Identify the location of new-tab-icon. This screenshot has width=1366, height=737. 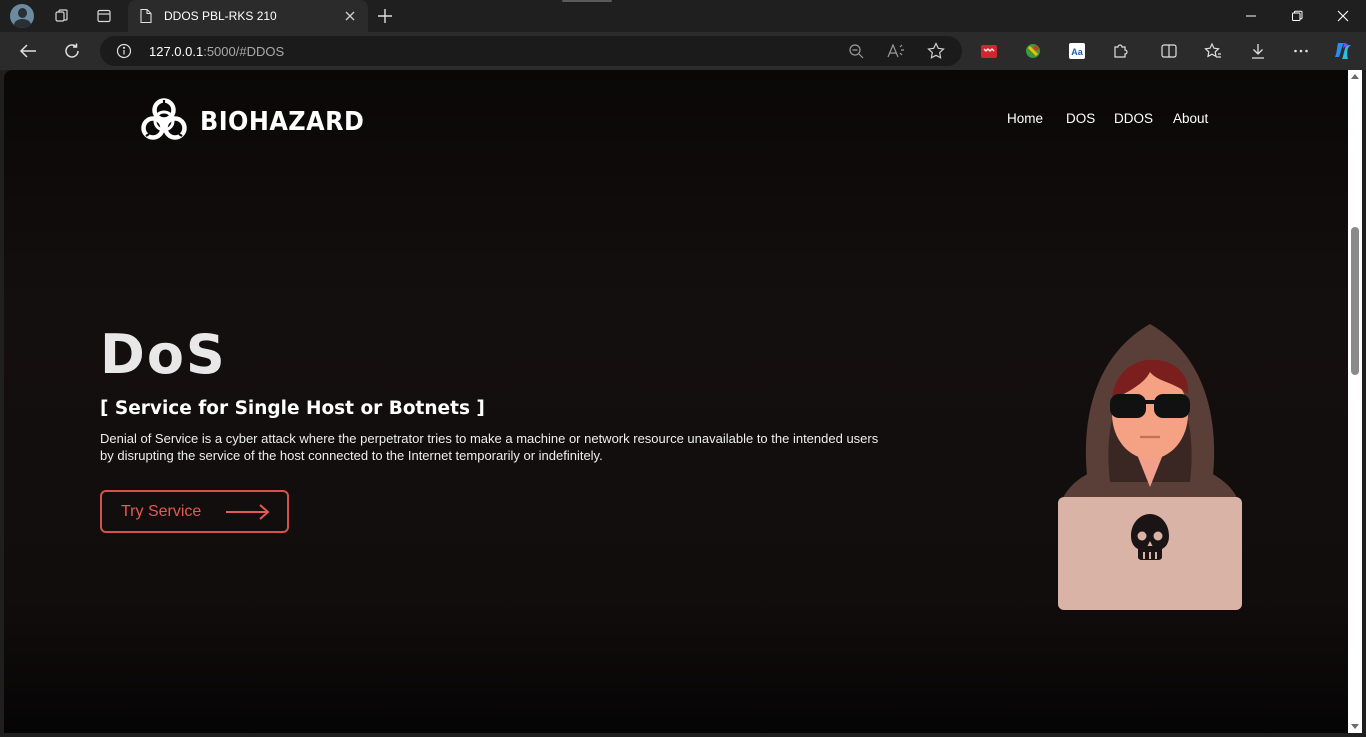
(385, 16).